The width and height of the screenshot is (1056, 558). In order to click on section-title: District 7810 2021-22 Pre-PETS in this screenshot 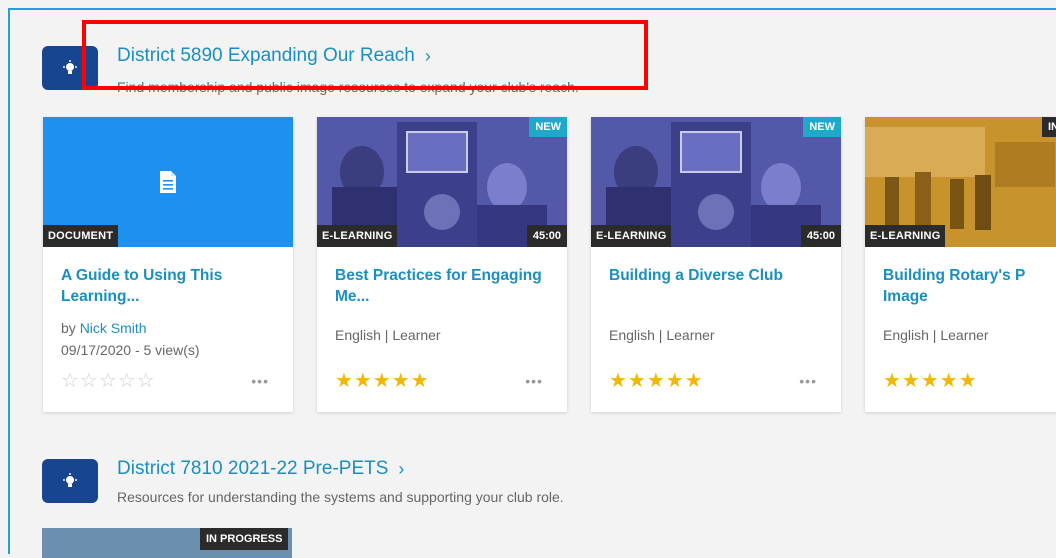, I will do `click(252, 469)`.